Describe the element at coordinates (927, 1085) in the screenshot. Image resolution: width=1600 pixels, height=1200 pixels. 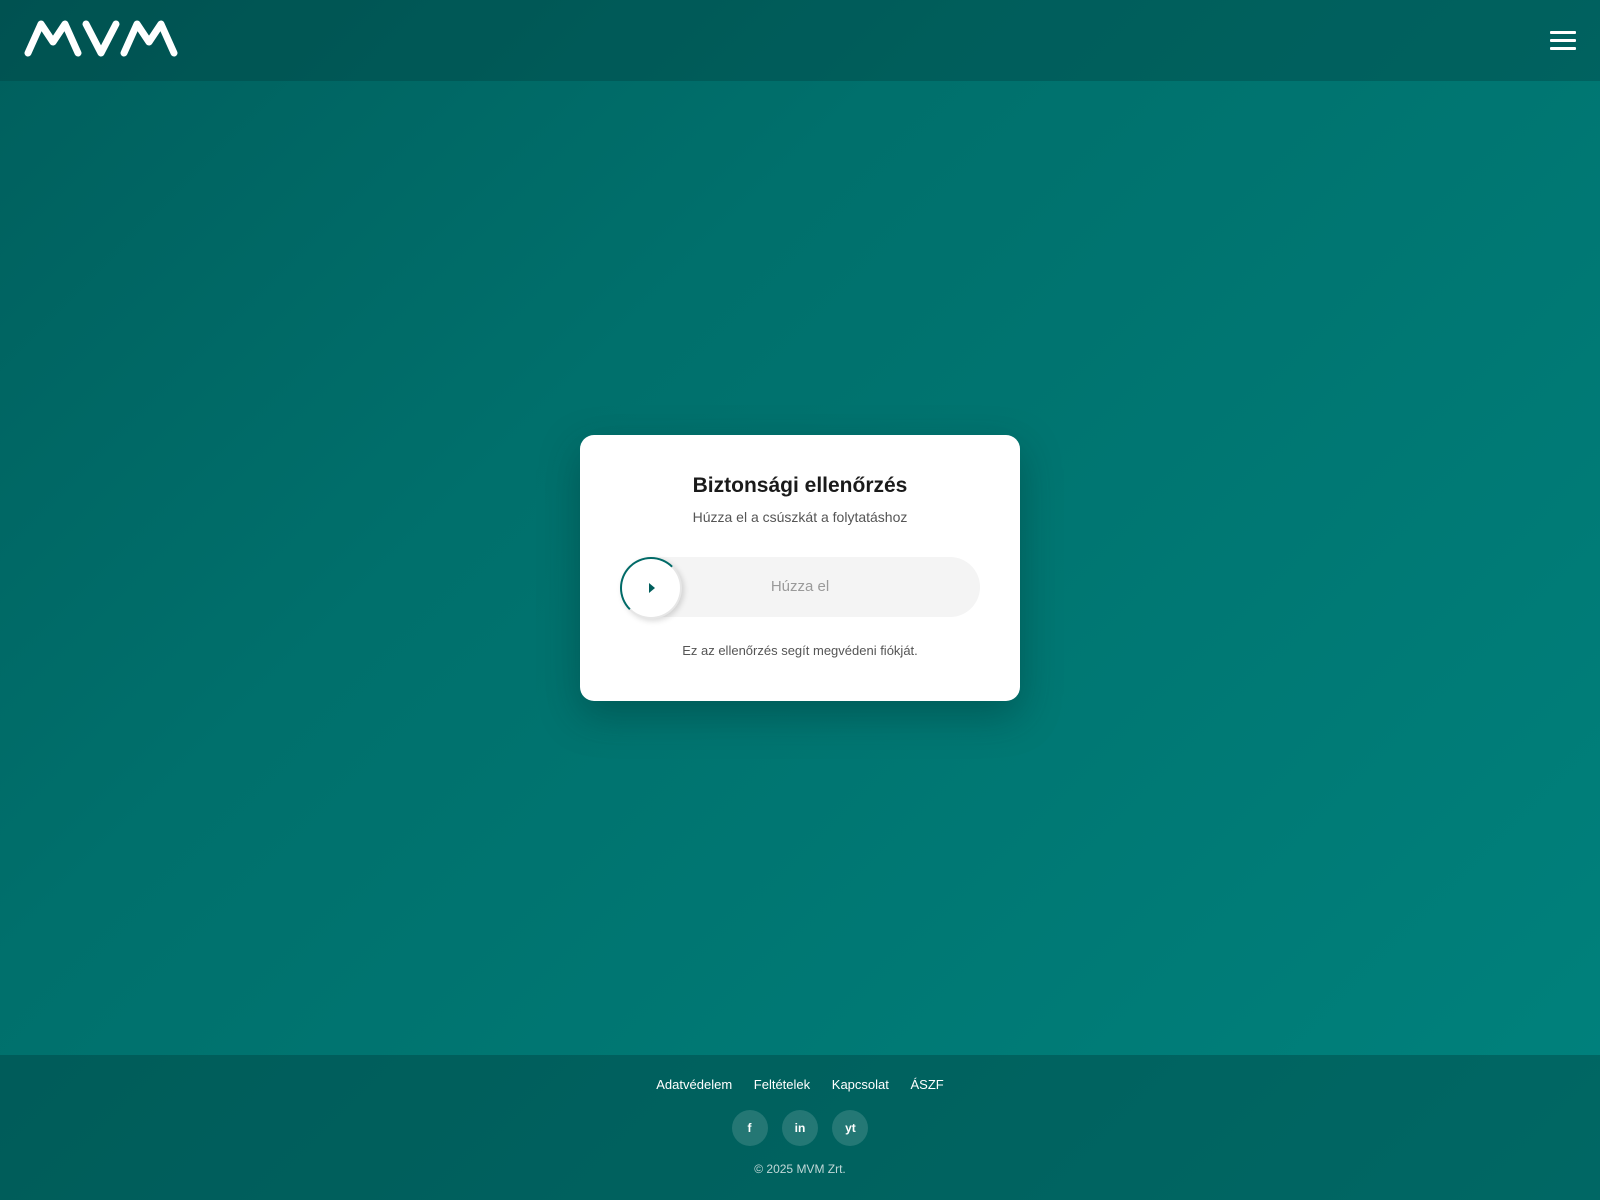
I see `footer-link-aszf: ÁSZF` at that location.